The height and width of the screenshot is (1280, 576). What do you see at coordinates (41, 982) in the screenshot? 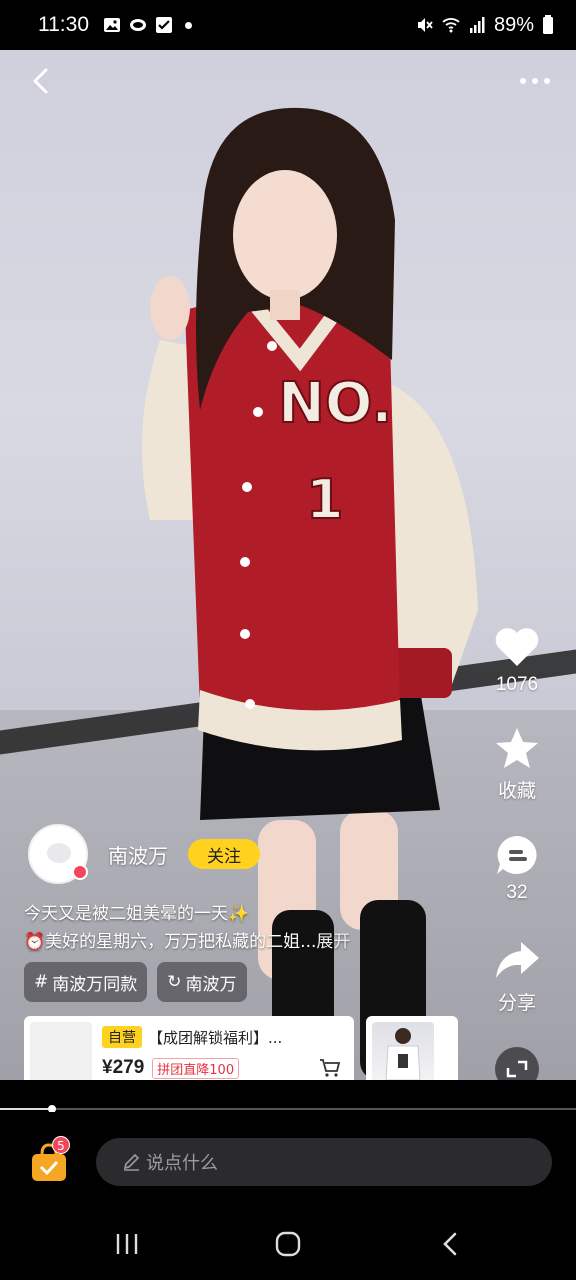
I see `hashtag-icon: #` at bounding box center [41, 982].